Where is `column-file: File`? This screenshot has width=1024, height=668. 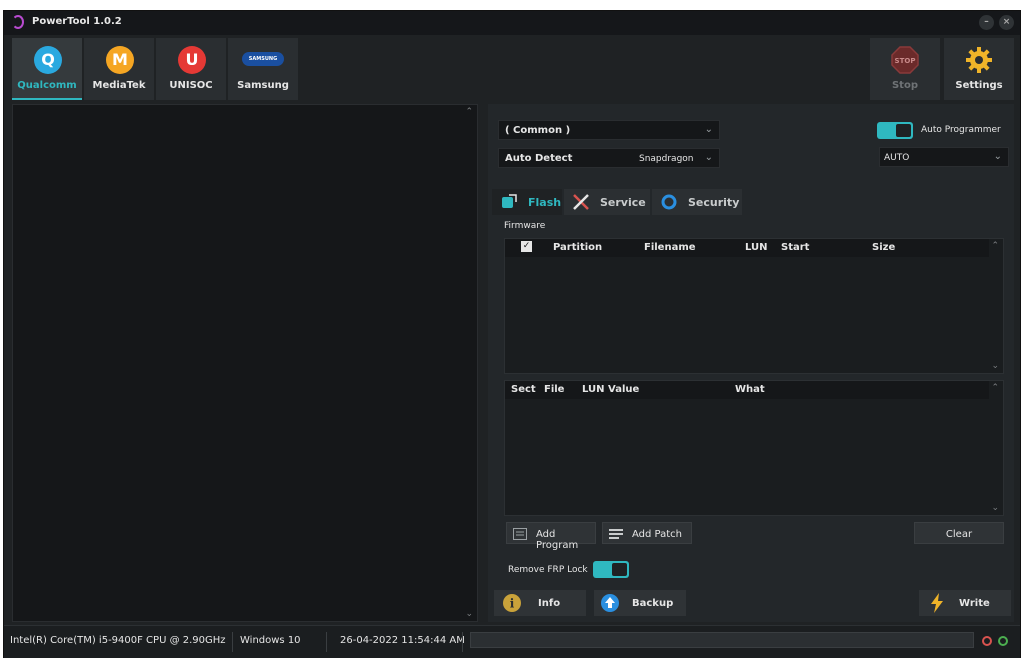 column-file: File is located at coordinates (554, 389).